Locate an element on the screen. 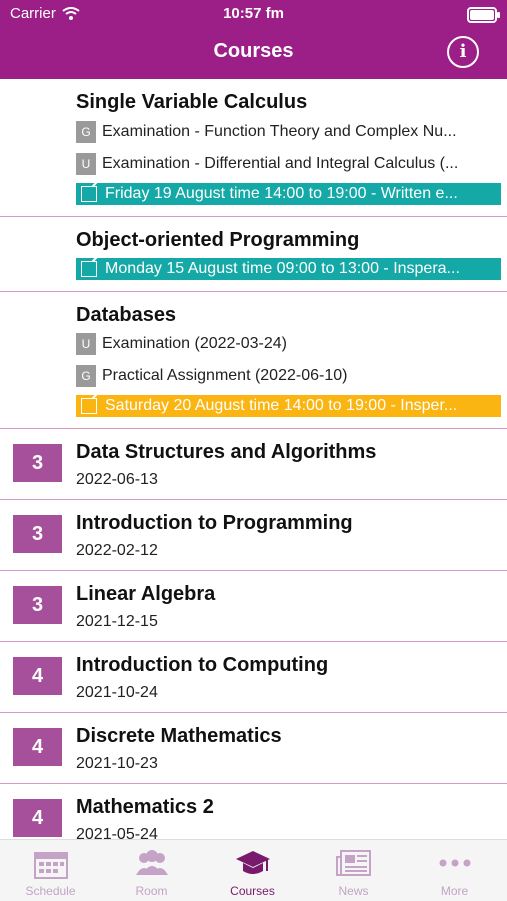  battery-icon is located at coordinates (483, 15).